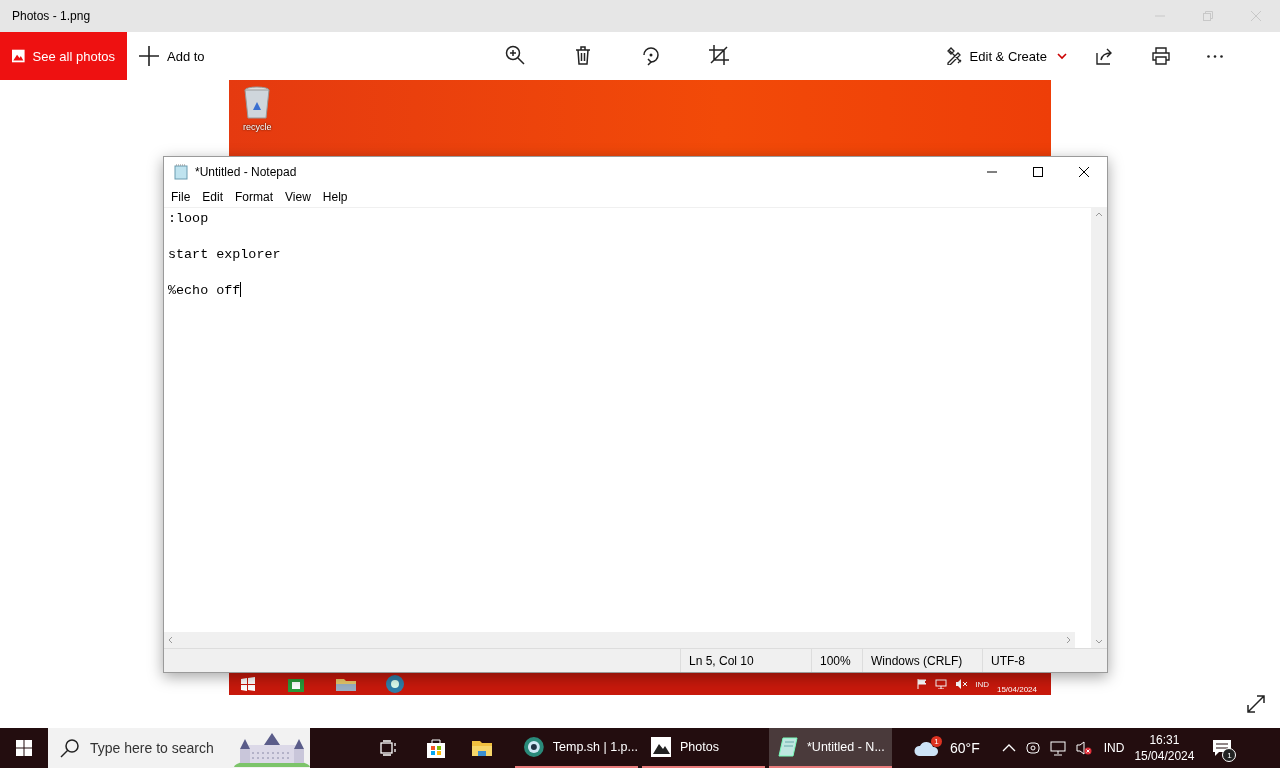  Describe the element at coordinates (922, 660) in the screenshot. I see `line-ending: Windows (CRLF)` at that location.